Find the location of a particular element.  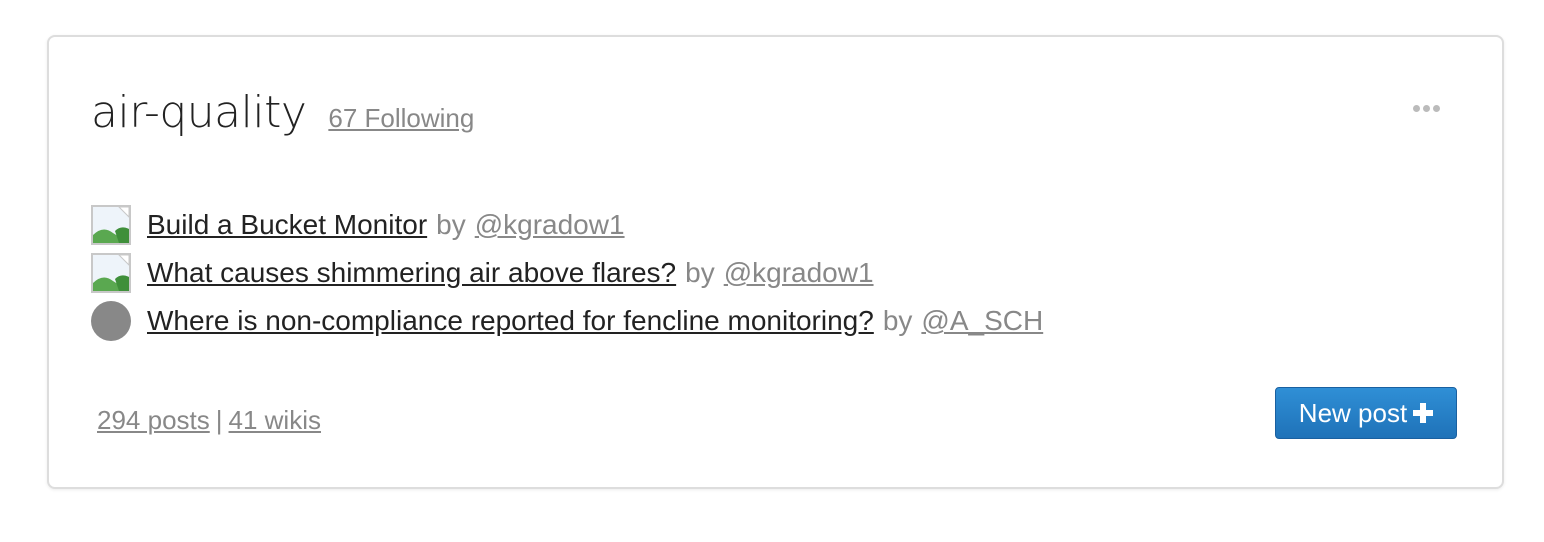

wikis-count-link: 41 wikis is located at coordinates (275, 420).